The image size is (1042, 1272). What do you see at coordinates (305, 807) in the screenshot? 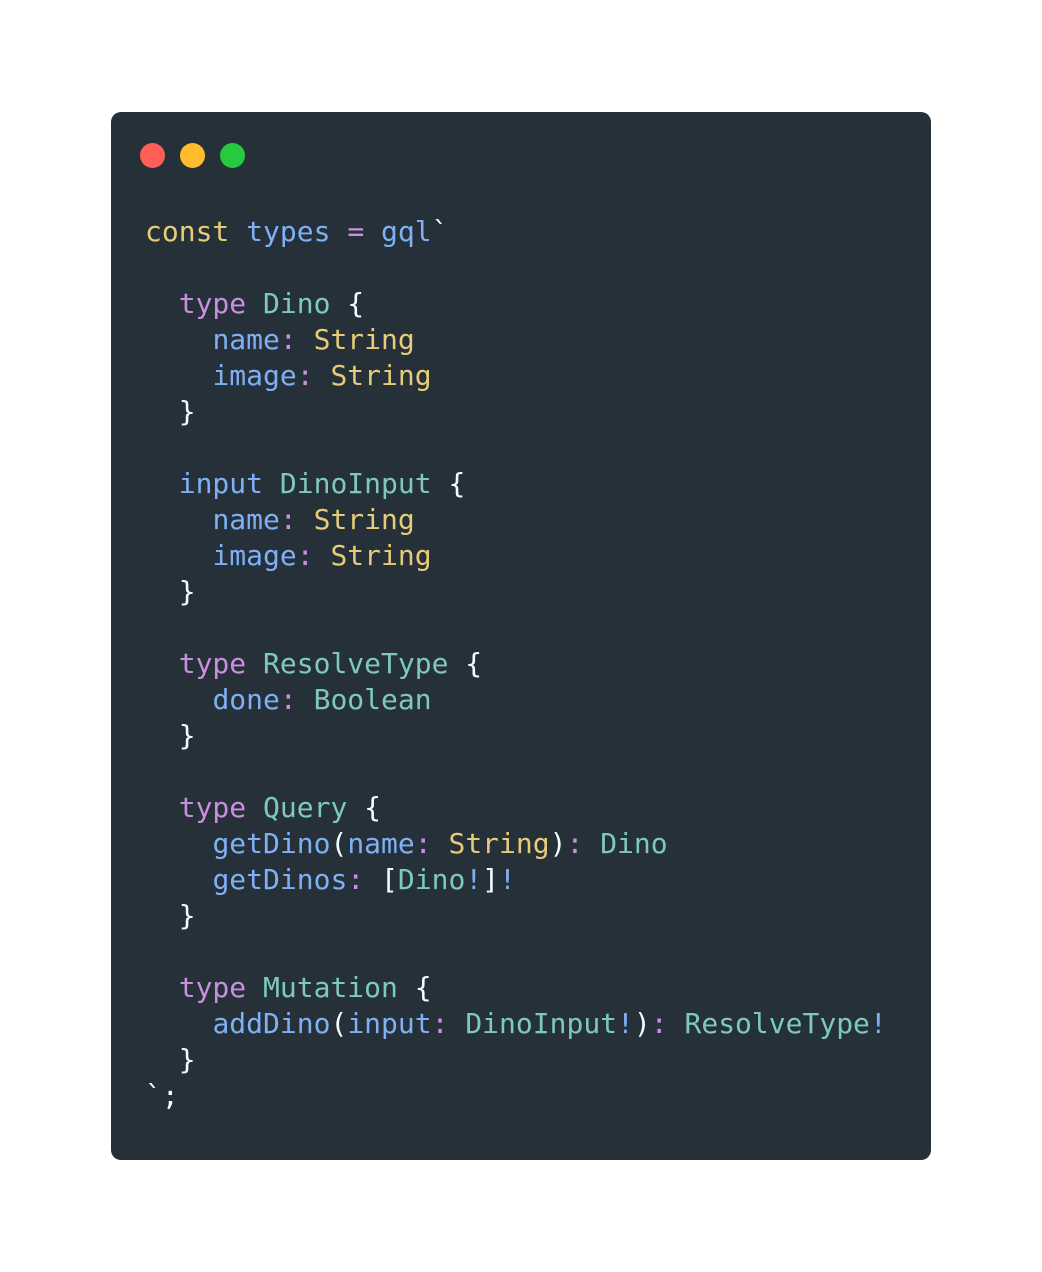
I see `code-token: Query` at bounding box center [305, 807].